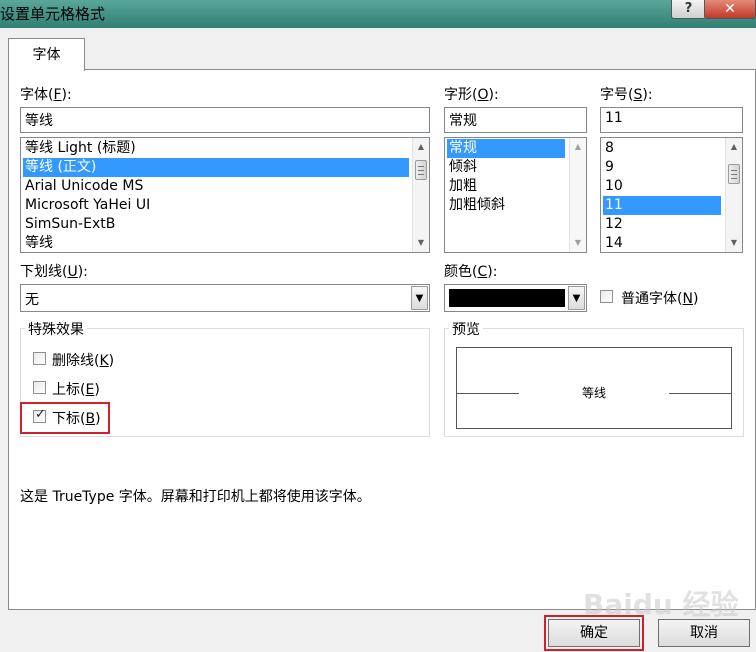 The height and width of the screenshot is (652, 756). What do you see at coordinates (662, 243) in the screenshot?
I see `size-list-item: 14` at bounding box center [662, 243].